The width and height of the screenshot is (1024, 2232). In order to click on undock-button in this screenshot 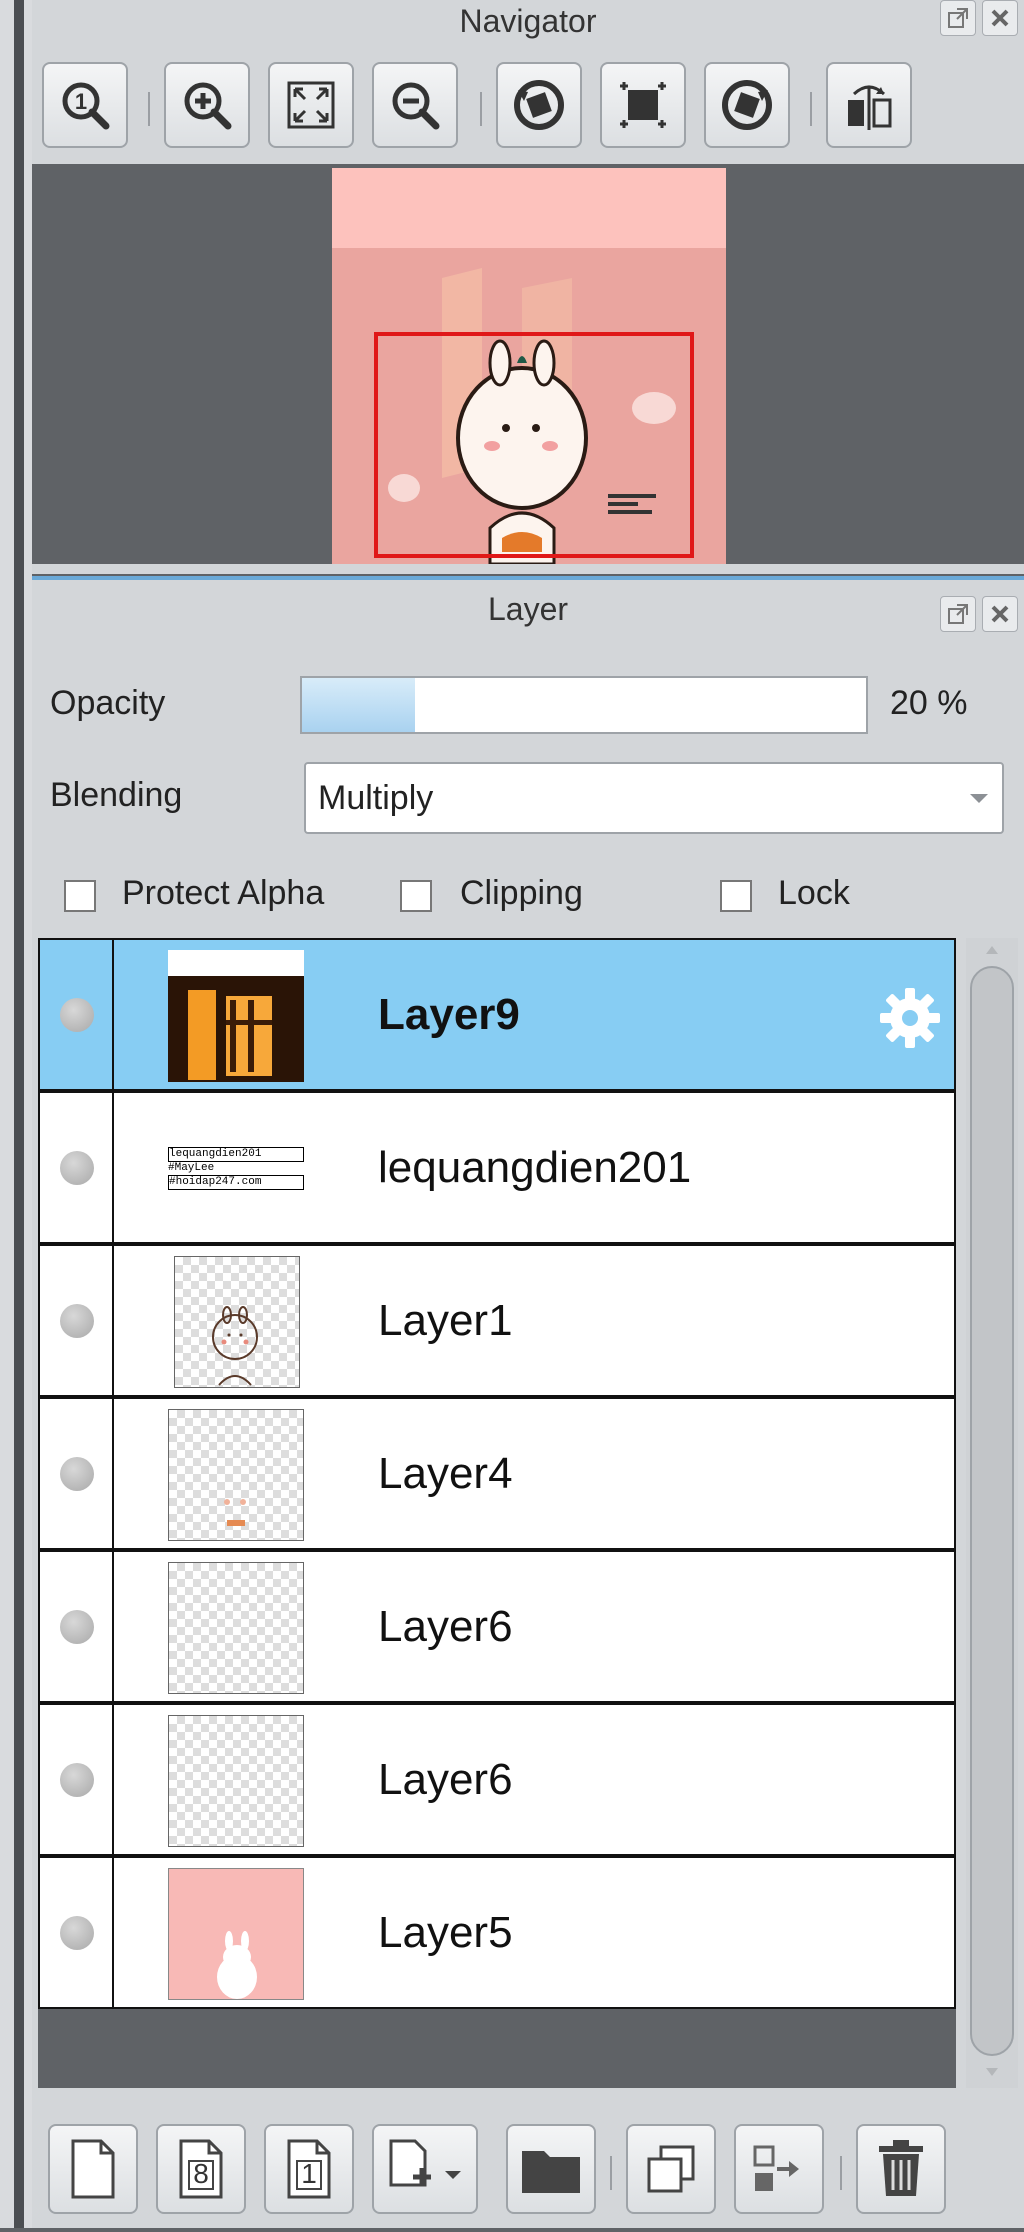, I will do `click(958, 18)`.